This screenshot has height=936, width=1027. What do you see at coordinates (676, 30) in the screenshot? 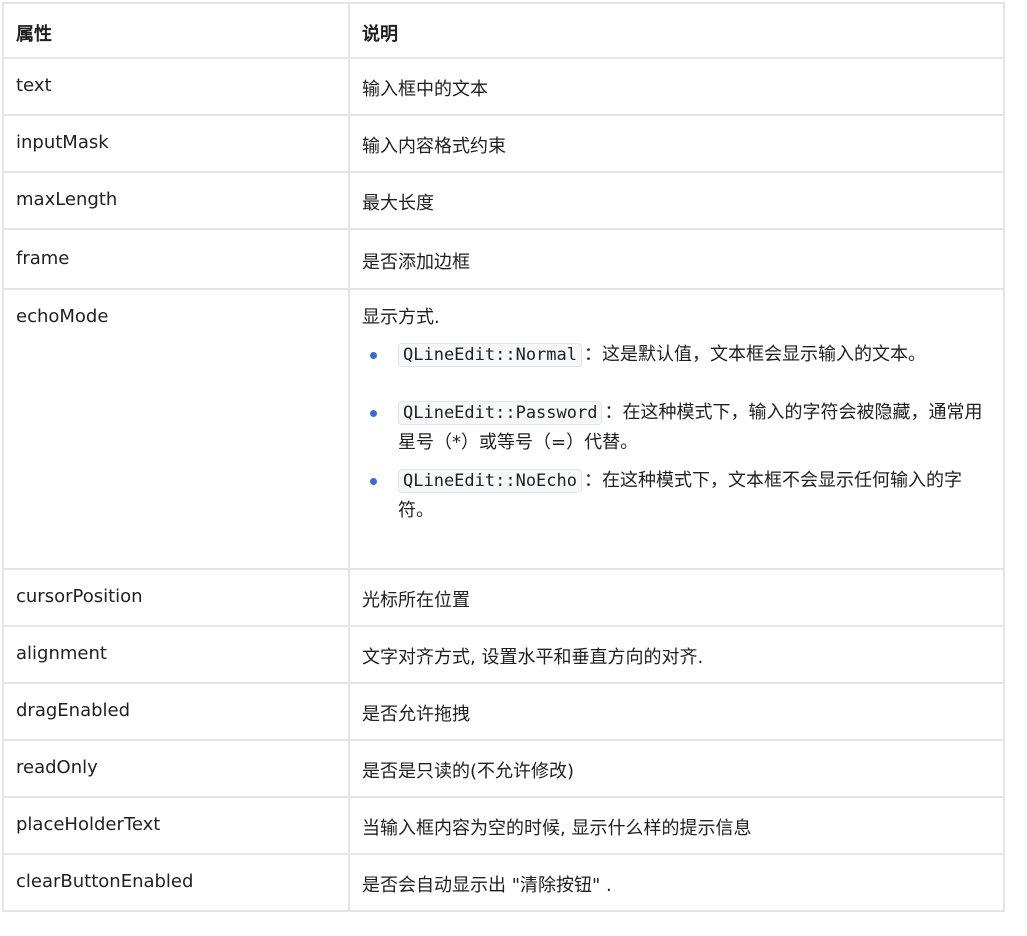
I see `header-description: 说明` at bounding box center [676, 30].